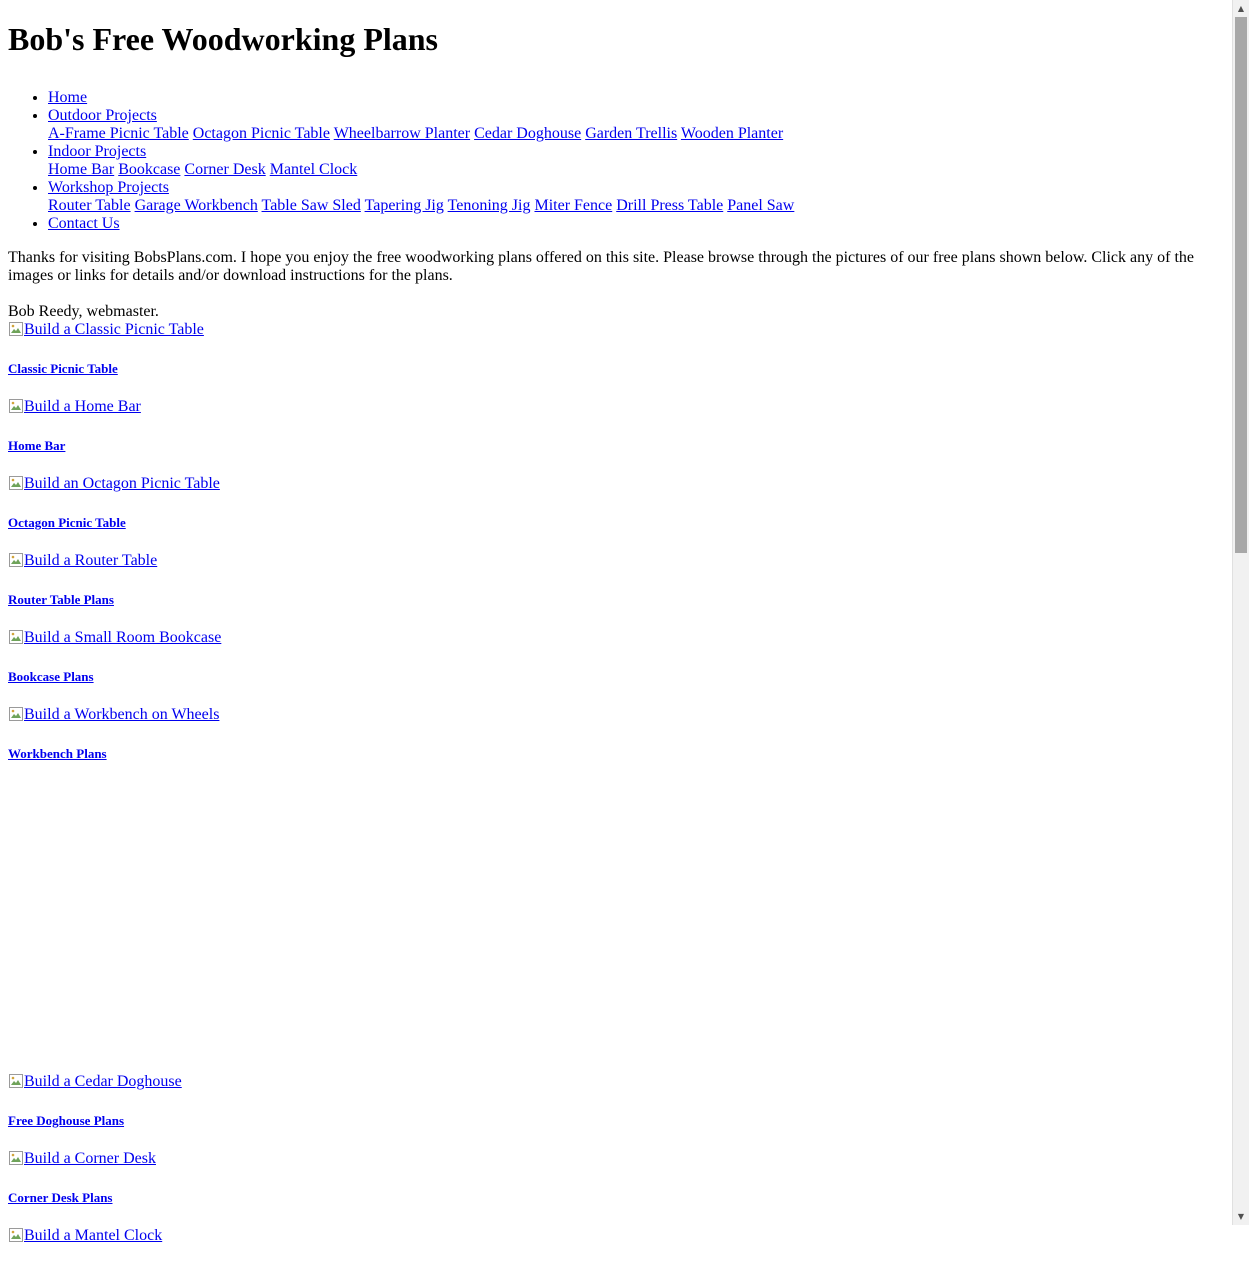  I want to click on plan-caption-link: Router Table Plans, so click(61, 599).